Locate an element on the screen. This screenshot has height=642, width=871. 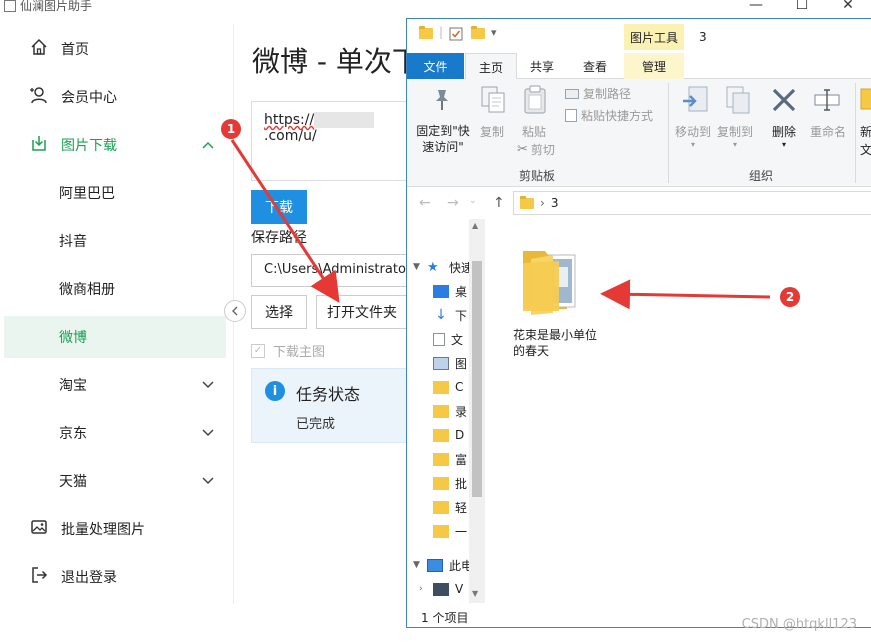
scrollbar-thumb is located at coordinates (477, 379).